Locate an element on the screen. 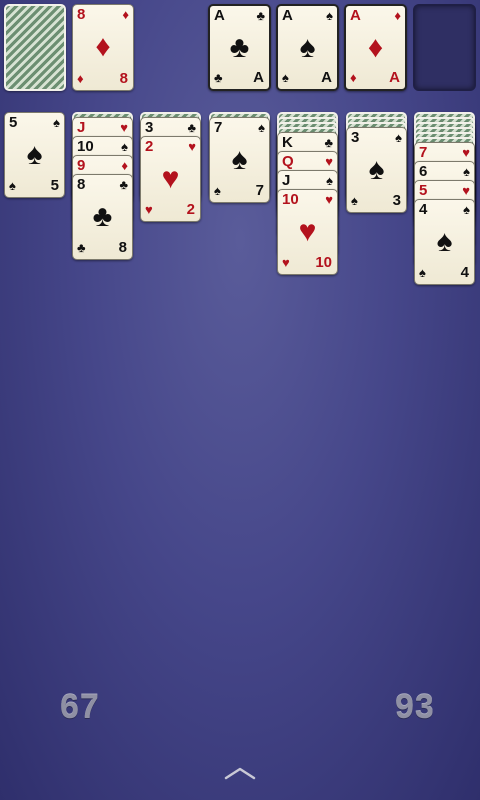 Image resolution: width=480 pixels, height=800 pixels. score-left: 67 is located at coordinates (80, 707).